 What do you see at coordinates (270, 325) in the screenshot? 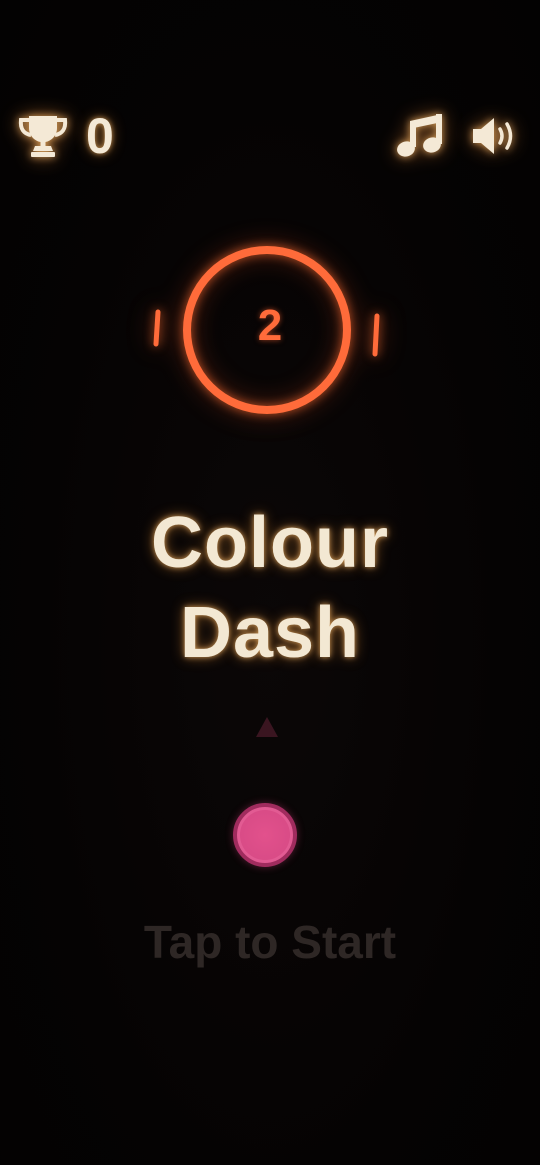
I see `ring-number: 2` at bounding box center [270, 325].